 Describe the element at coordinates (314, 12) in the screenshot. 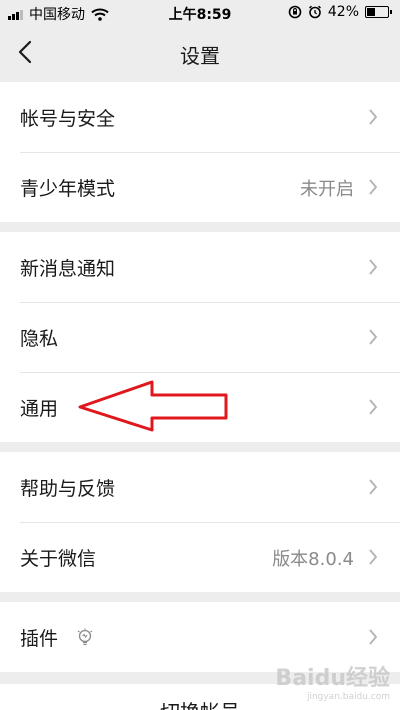

I see `alarm-icon` at that location.